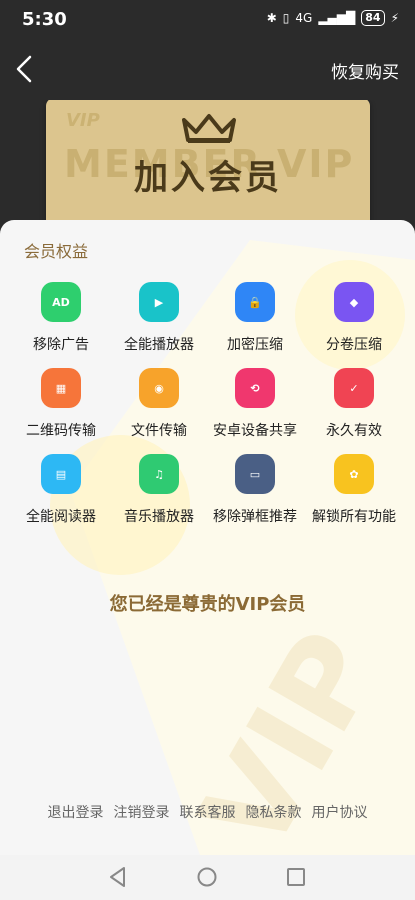 This screenshot has height=900, width=415. I want to click on status-bar: 5:30 ✱ ▯ 4G ▂▄▆█ 84 ⚡, so click(207, 20).